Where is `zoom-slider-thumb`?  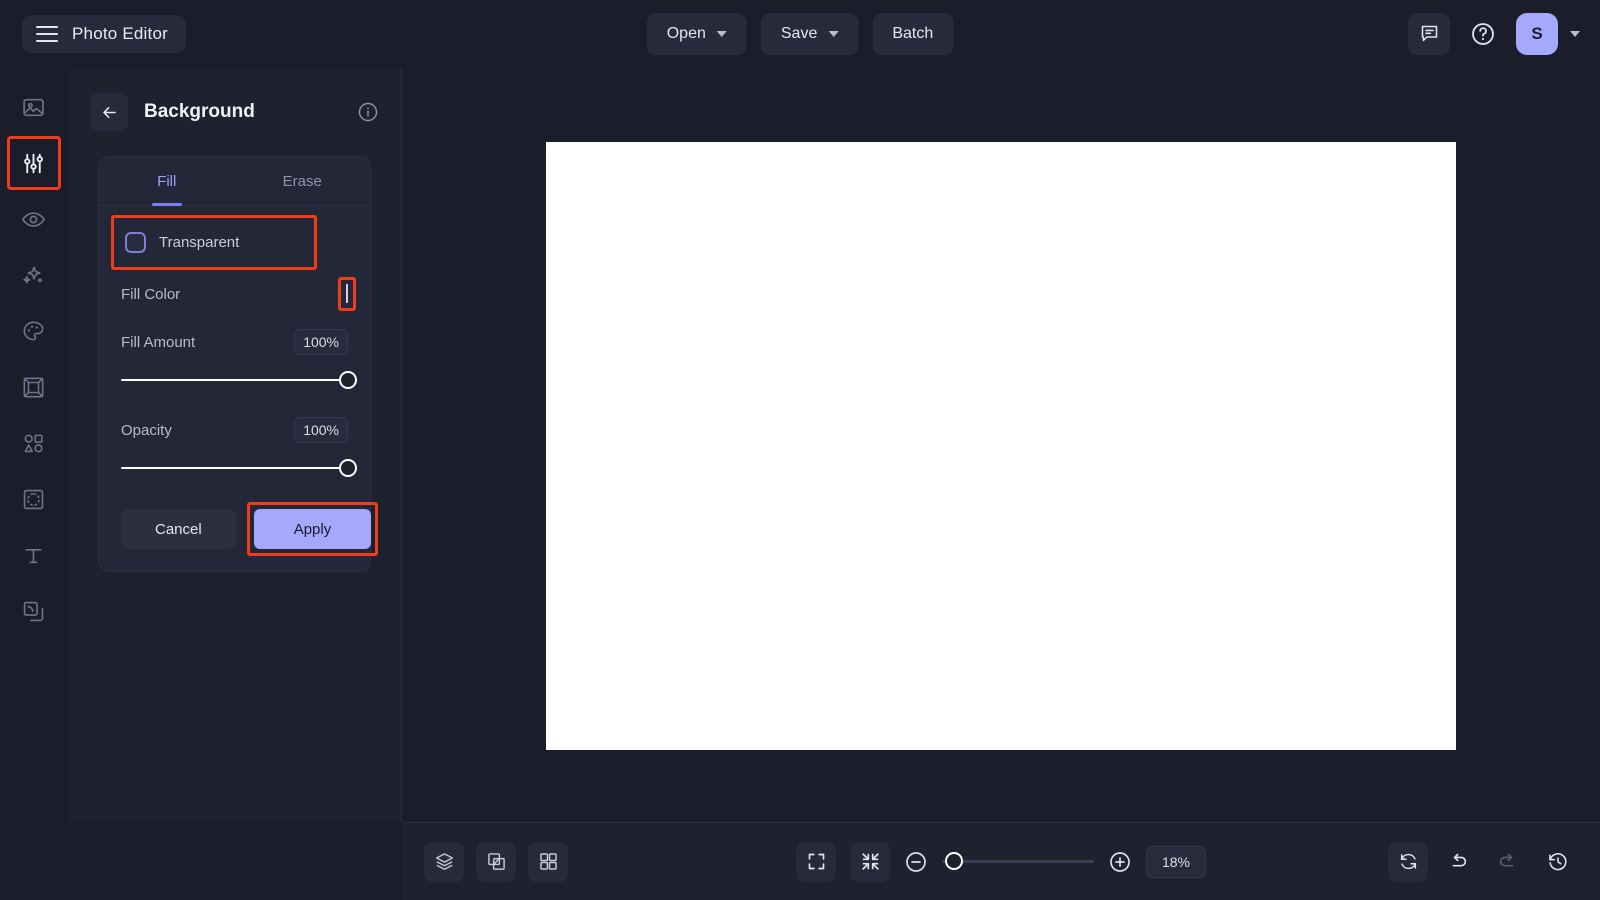
zoom-slider-thumb is located at coordinates (954, 861).